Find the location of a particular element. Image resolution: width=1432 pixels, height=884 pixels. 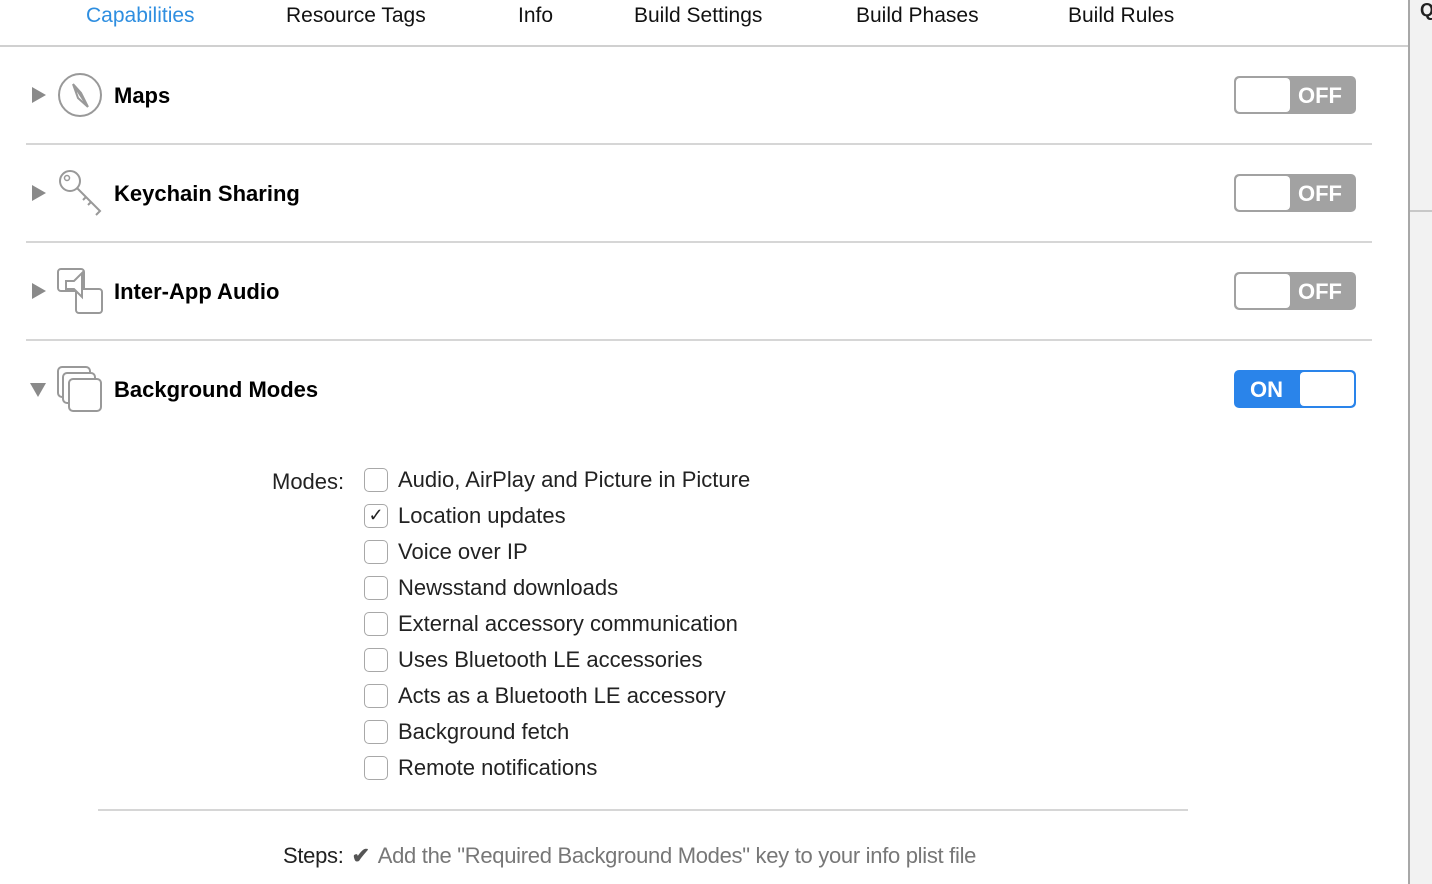

steps-label: Steps: is located at coordinates (313, 855).